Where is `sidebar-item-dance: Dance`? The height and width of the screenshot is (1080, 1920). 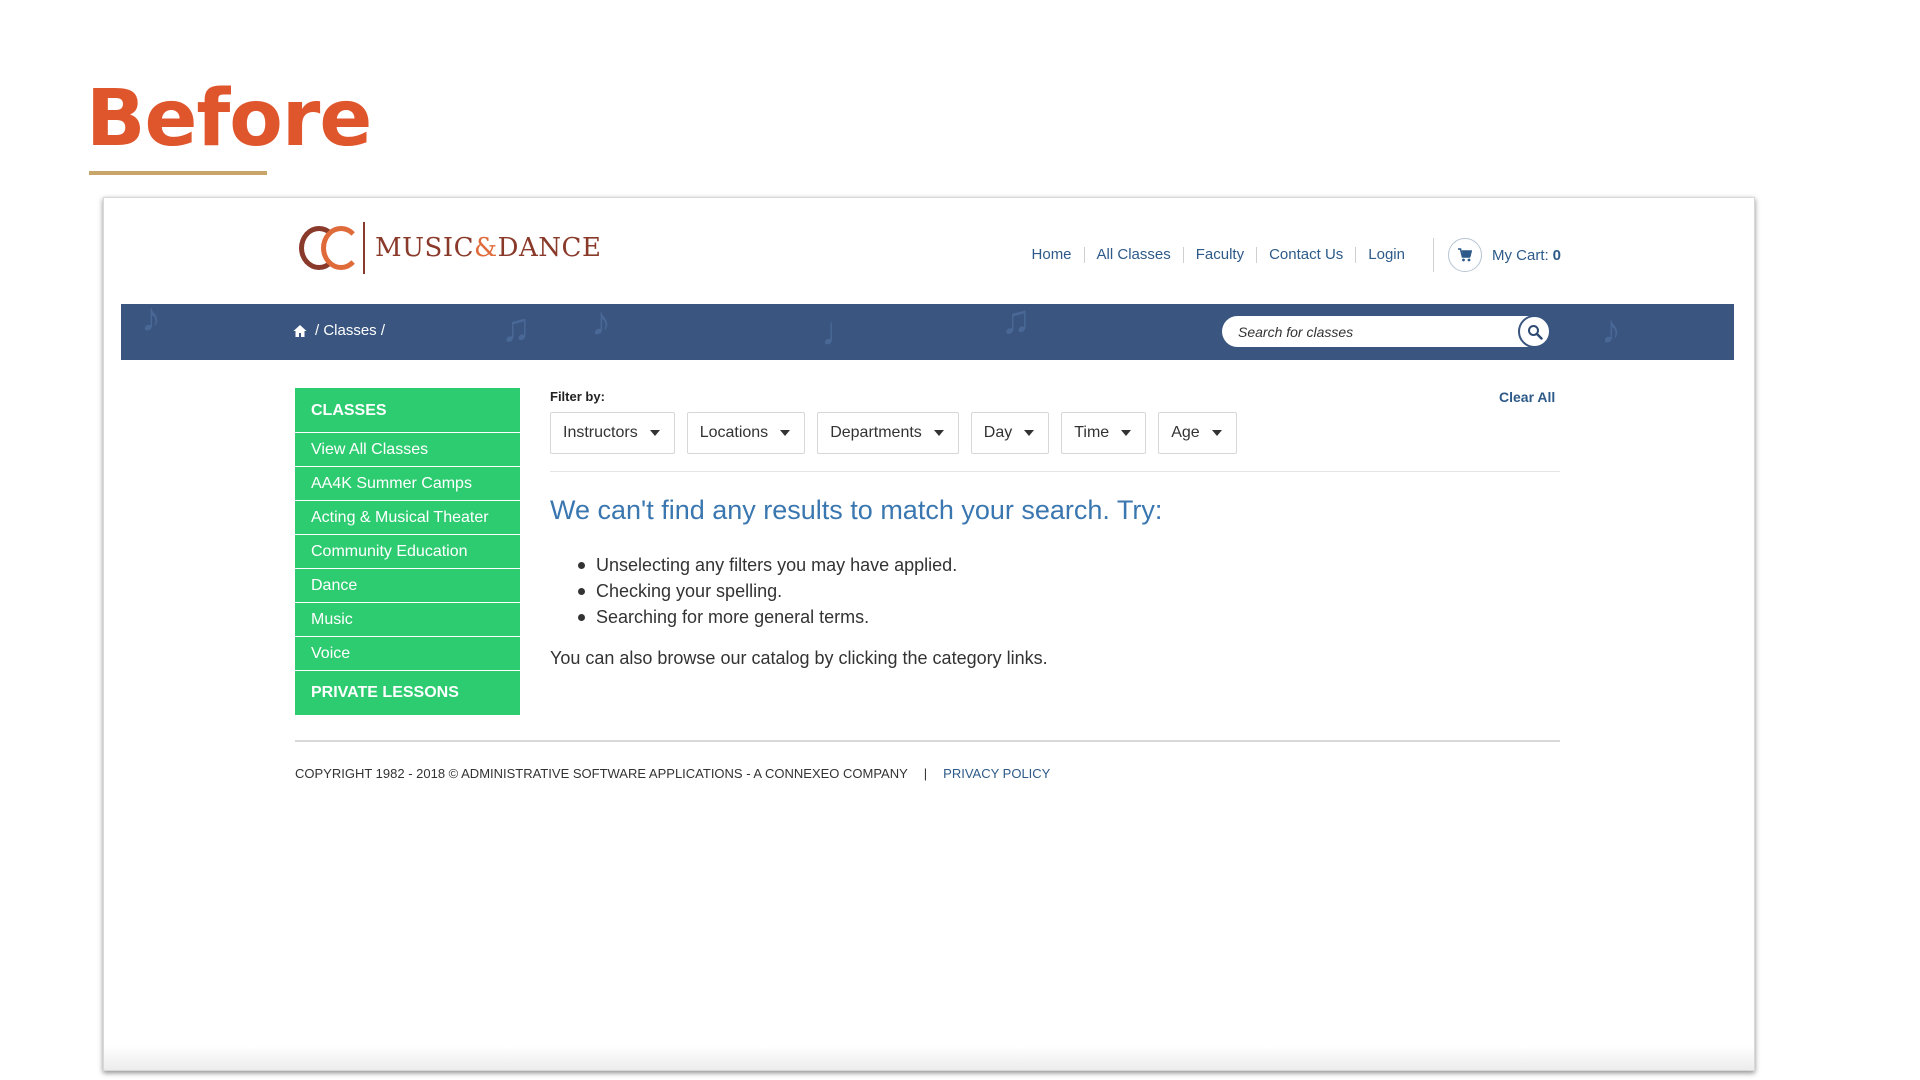
sidebar-item-dance: Dance is located at coordinates (407, 586).